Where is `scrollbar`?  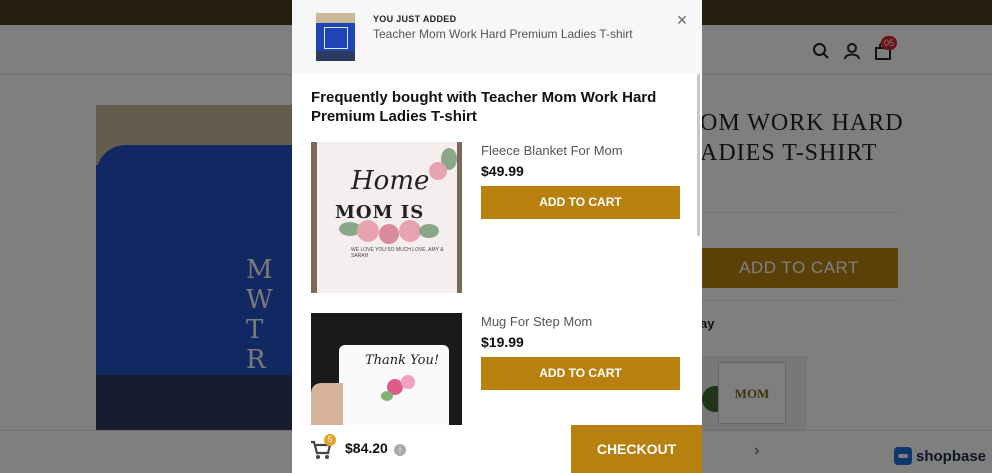
scrollbar is located at coordinates (698, 155).